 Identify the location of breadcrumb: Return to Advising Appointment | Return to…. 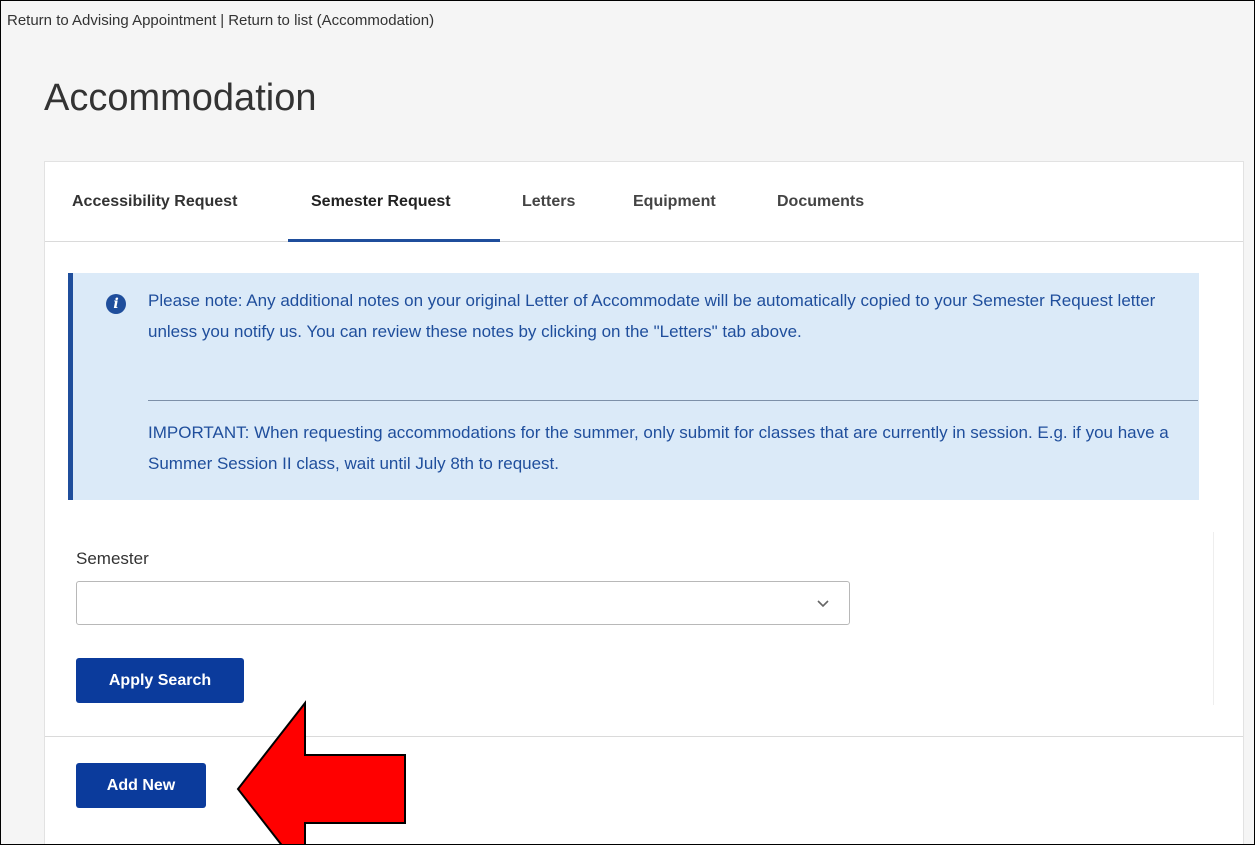
(220, 20).